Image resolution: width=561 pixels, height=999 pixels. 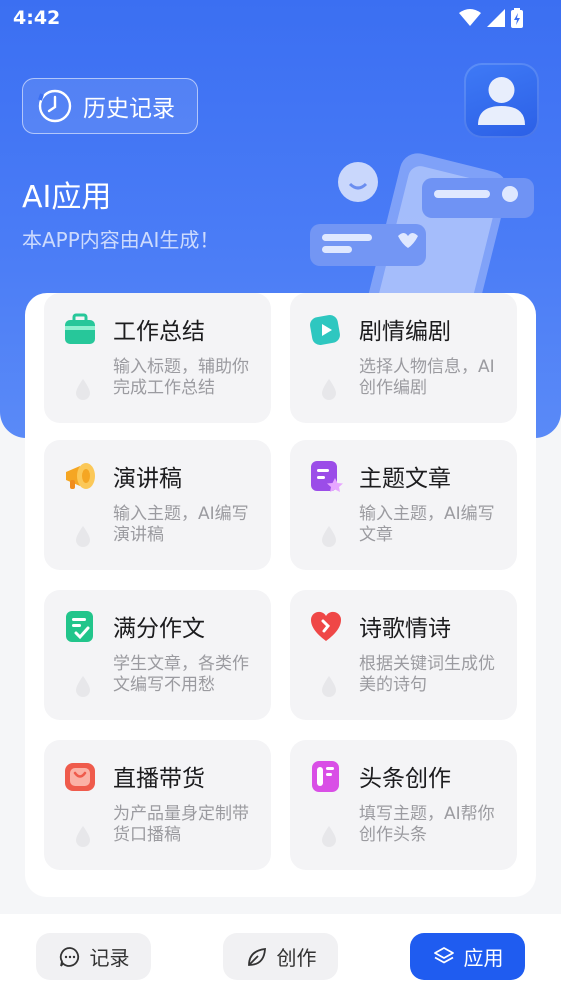 I want to click on heart-icon, so click(x=326, y=626).